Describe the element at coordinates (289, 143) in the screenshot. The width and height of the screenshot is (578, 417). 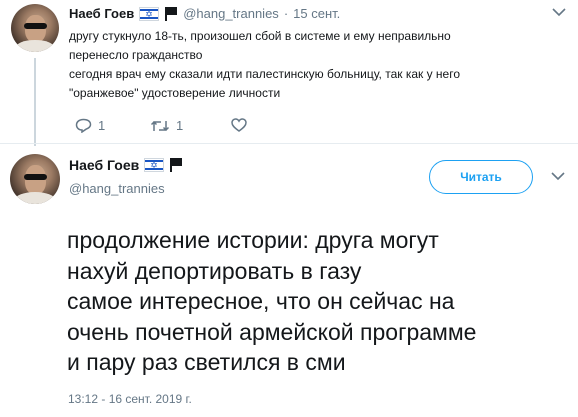
I see `divider` at that location.